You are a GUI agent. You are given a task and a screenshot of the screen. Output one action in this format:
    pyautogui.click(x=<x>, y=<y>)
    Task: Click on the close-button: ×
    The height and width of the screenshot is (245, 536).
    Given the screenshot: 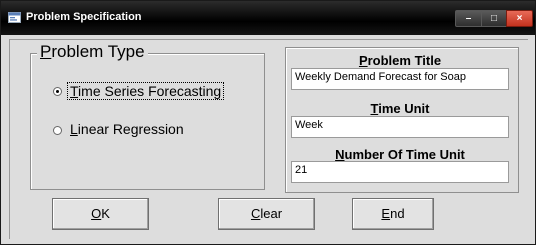 What is the action you would take?
    pyautogui.click(x=519, y=18)
    